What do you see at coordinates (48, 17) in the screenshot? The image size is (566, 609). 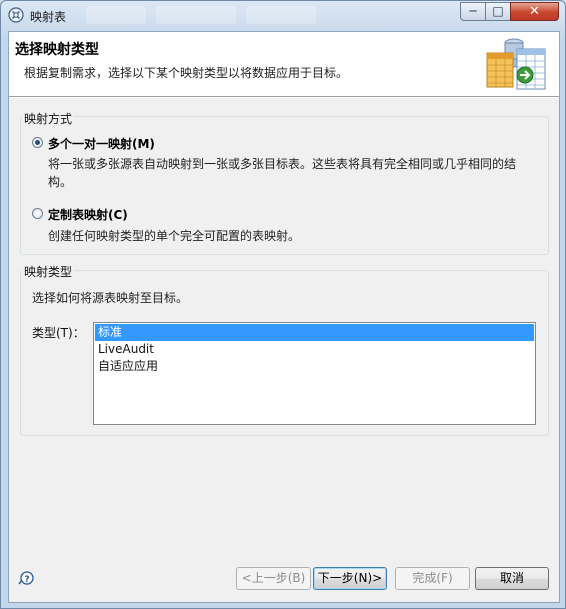 I see `window-title: 映射表` at bounding box center [48, 17].